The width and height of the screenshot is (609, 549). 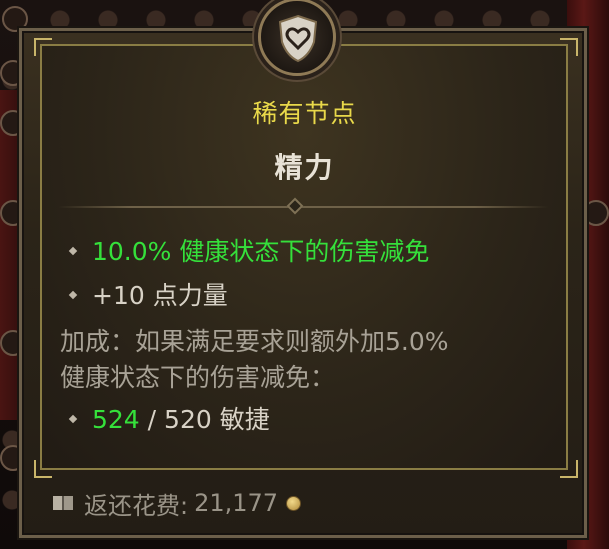 I want to click on bonus-description-line1: 加成：如果满足要求则额外加5.0%, so click(x=254, y=341).